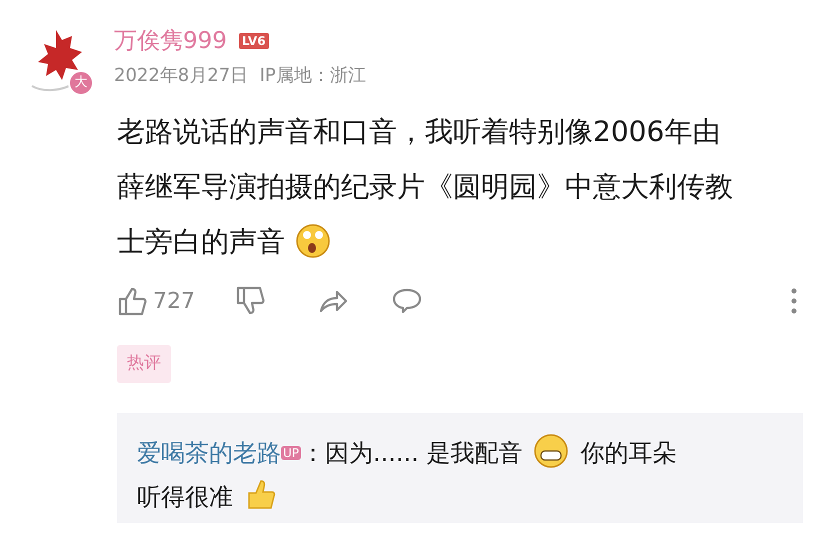  I want to click on reply-text: 你的耳朵, so click(628, 452).